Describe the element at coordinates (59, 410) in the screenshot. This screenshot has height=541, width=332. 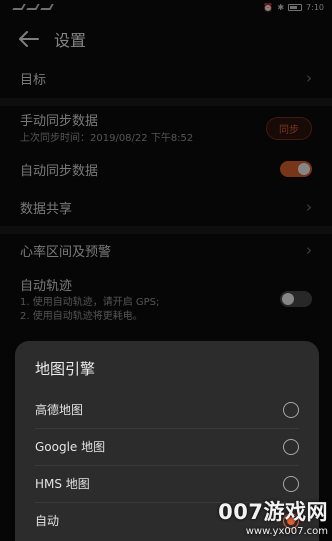
I see `option-label: 高德地图` at that location.